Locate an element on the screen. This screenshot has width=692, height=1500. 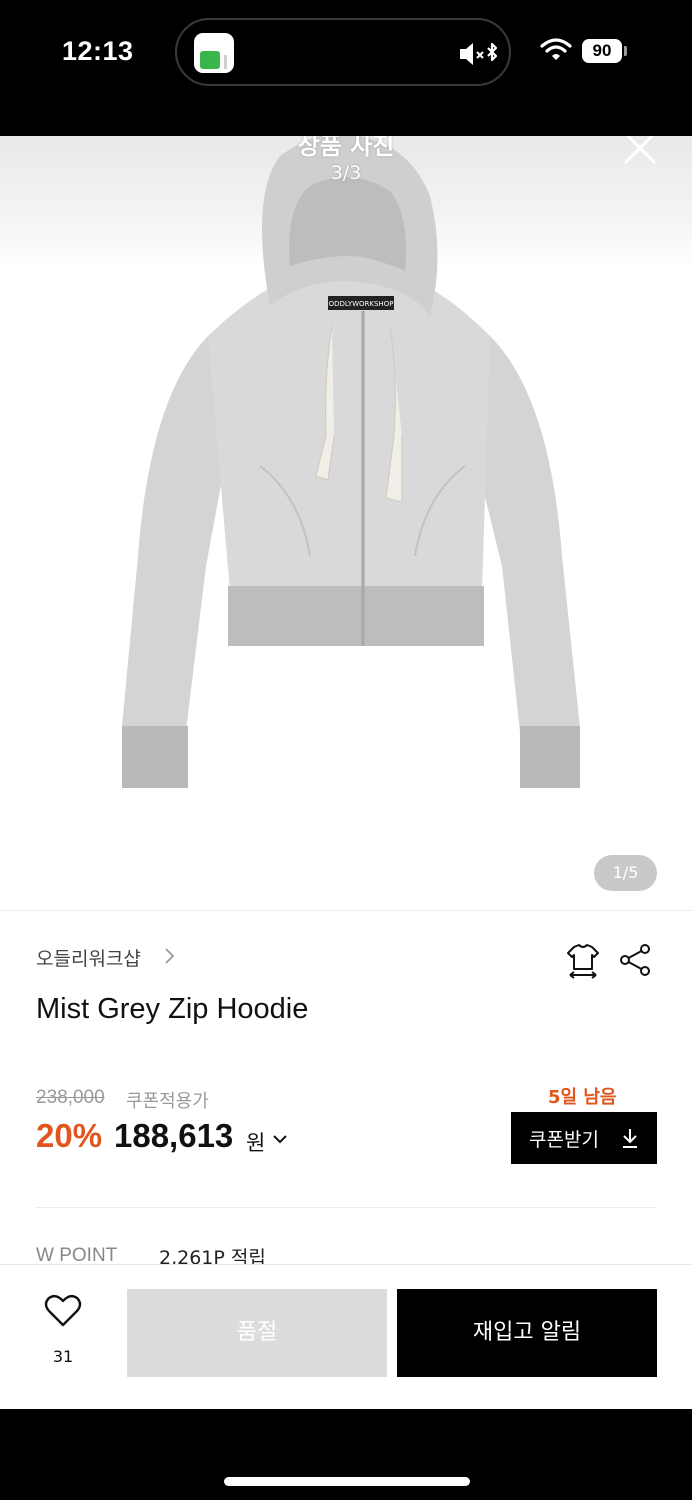
chevron-right-icon is located at coordinates (169, 956).